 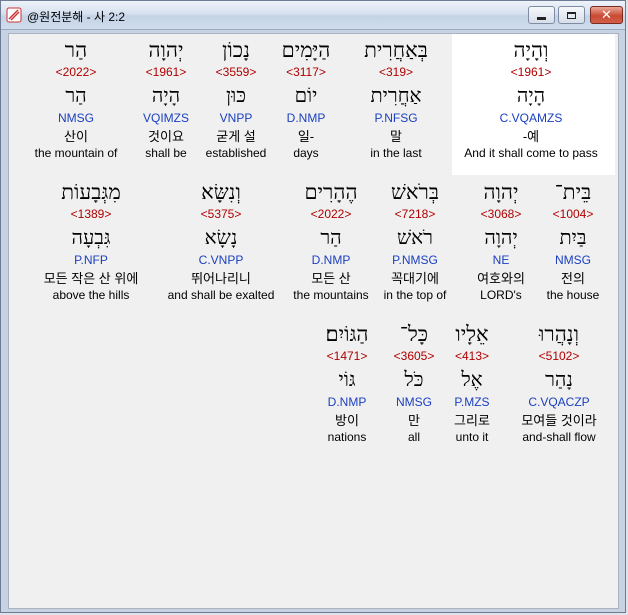 I want to click on hebrew-word: וְנָהֲרוּ, so click(x=559, y=334).